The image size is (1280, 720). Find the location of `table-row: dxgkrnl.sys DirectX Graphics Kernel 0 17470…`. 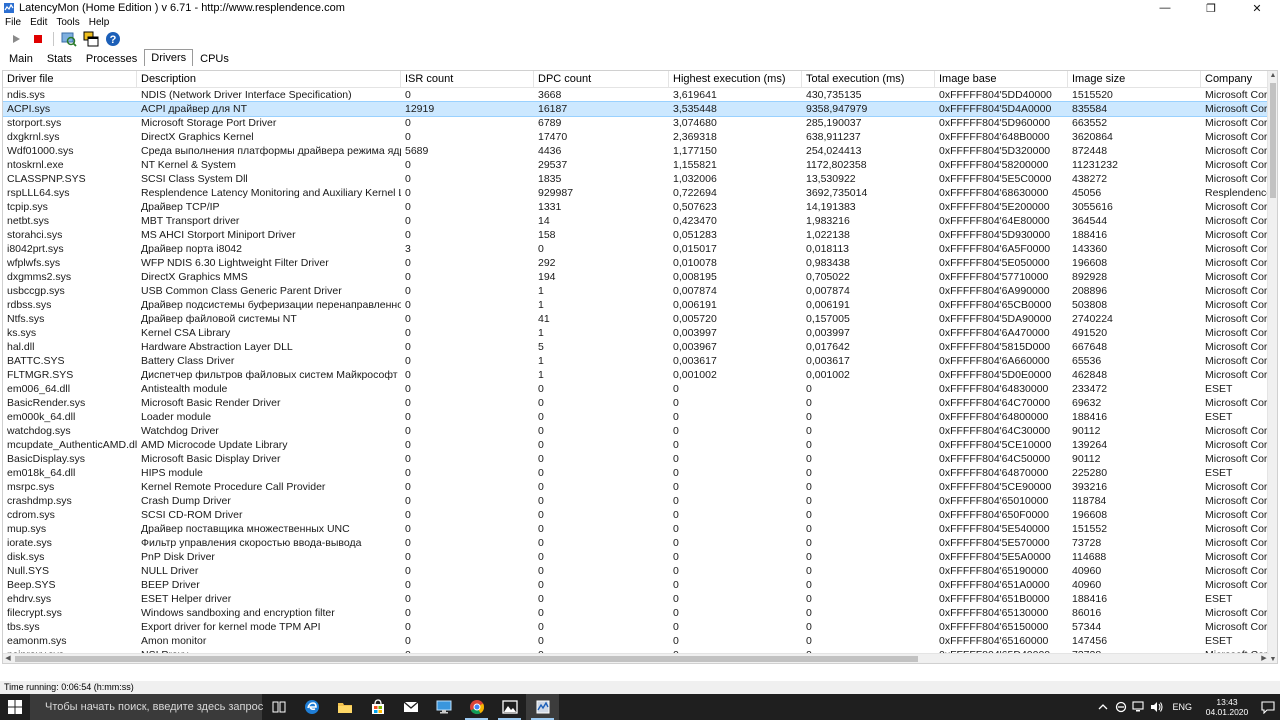

table-row: dxgkrnl.sys DirectX Graphics Kernel 0 17470… is located at coordinates (636, 137).